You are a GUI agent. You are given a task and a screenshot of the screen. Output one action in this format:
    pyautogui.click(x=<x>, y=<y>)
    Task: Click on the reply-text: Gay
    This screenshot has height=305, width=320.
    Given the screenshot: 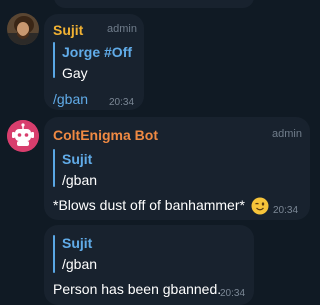 What is the action you would take?
    pyautogui.click(x=75, y=73)
    